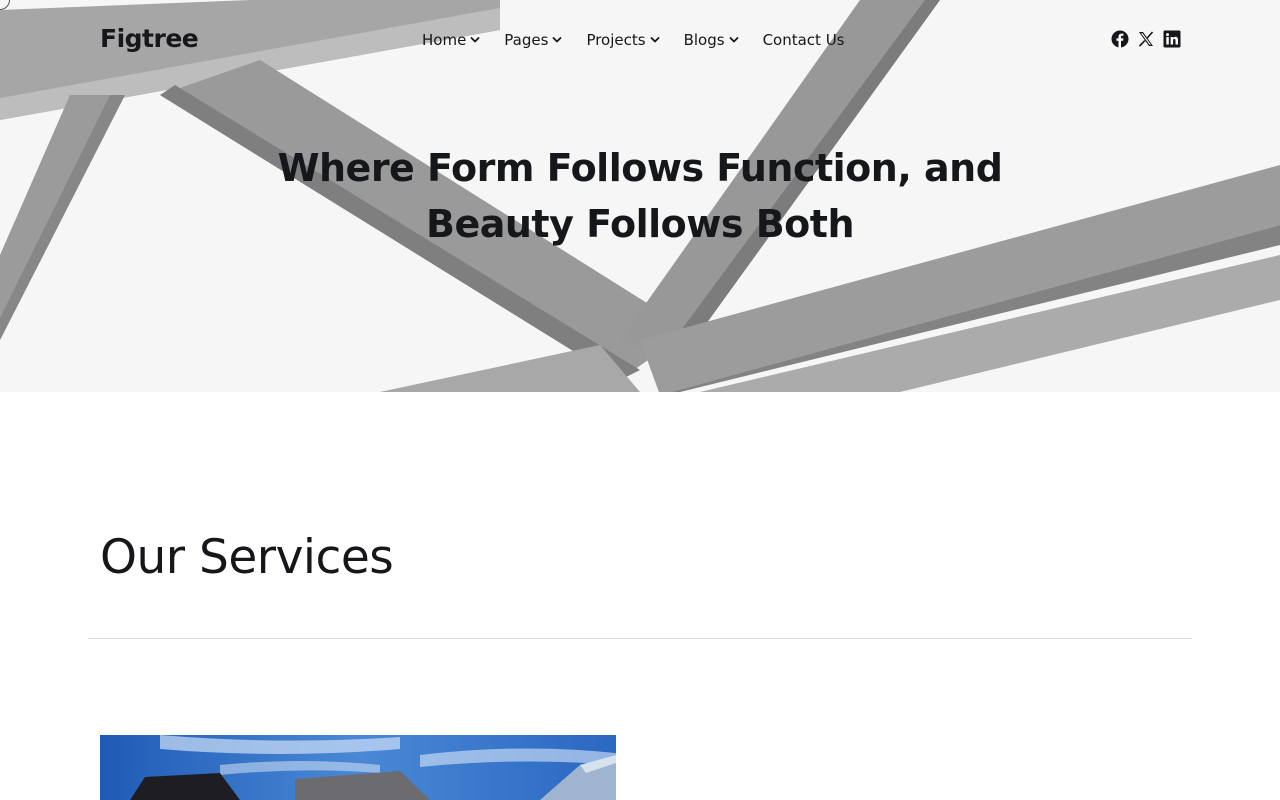 The width and height of the screenshot is (1280, 800). I want to click on nav-item-pages: Pages, so click(533, 40).